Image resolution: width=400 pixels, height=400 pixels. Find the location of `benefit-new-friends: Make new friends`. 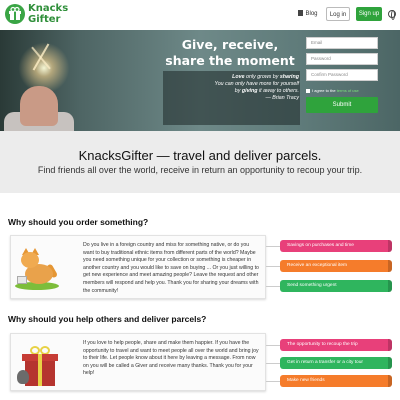

benefit-new-friends: Make new friends is located at coordinates (336, 381).